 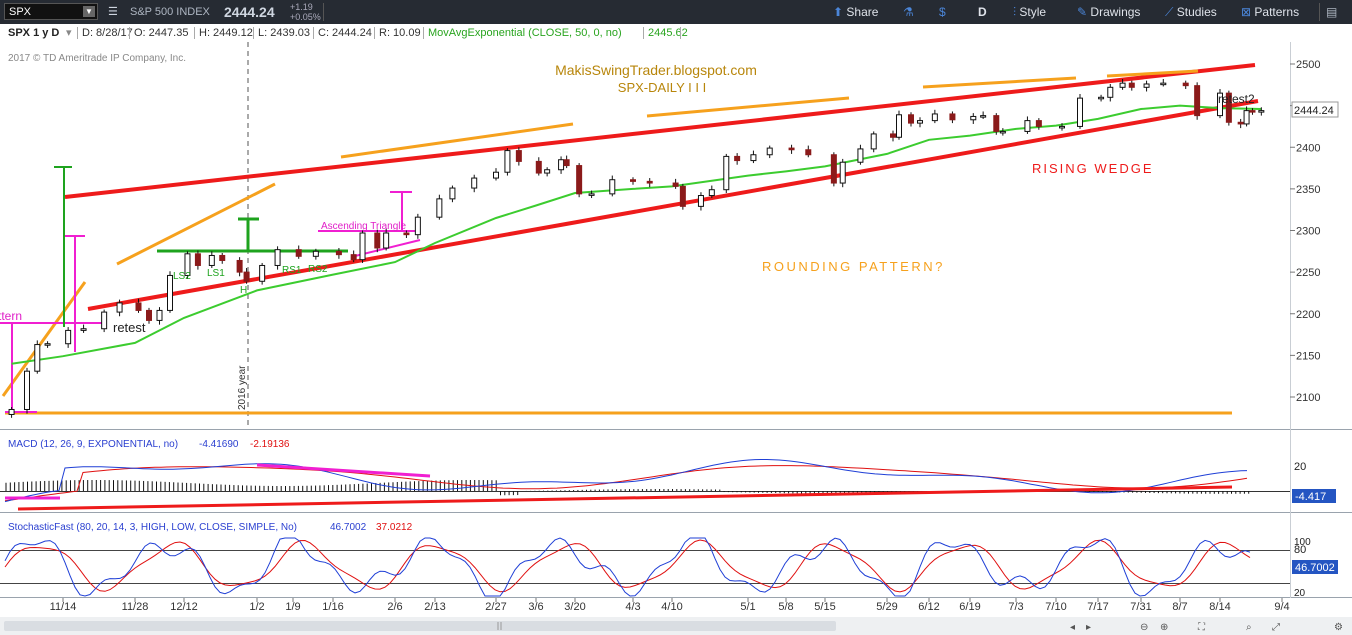 I want to click on macd-last-tag: -4.417, so click(x=1310, y=497).